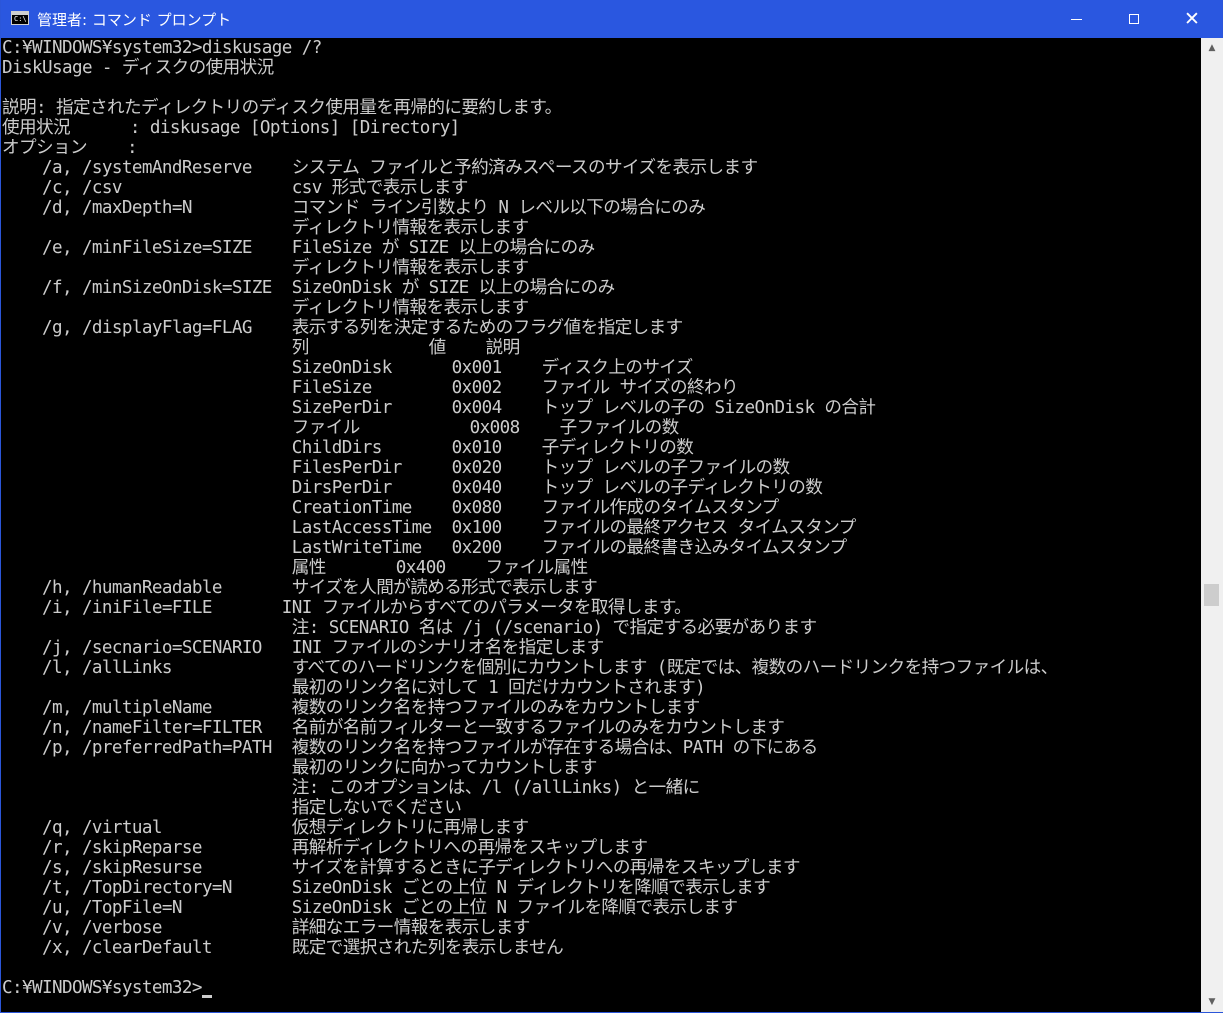 This screenshot has height=1013, width=1223. What do you see at coordinates (231, 128) in the screenshot?
I see `console-line: 使用状況 : diskusage [Options] [Directory]` at bounding box center [231, 128].